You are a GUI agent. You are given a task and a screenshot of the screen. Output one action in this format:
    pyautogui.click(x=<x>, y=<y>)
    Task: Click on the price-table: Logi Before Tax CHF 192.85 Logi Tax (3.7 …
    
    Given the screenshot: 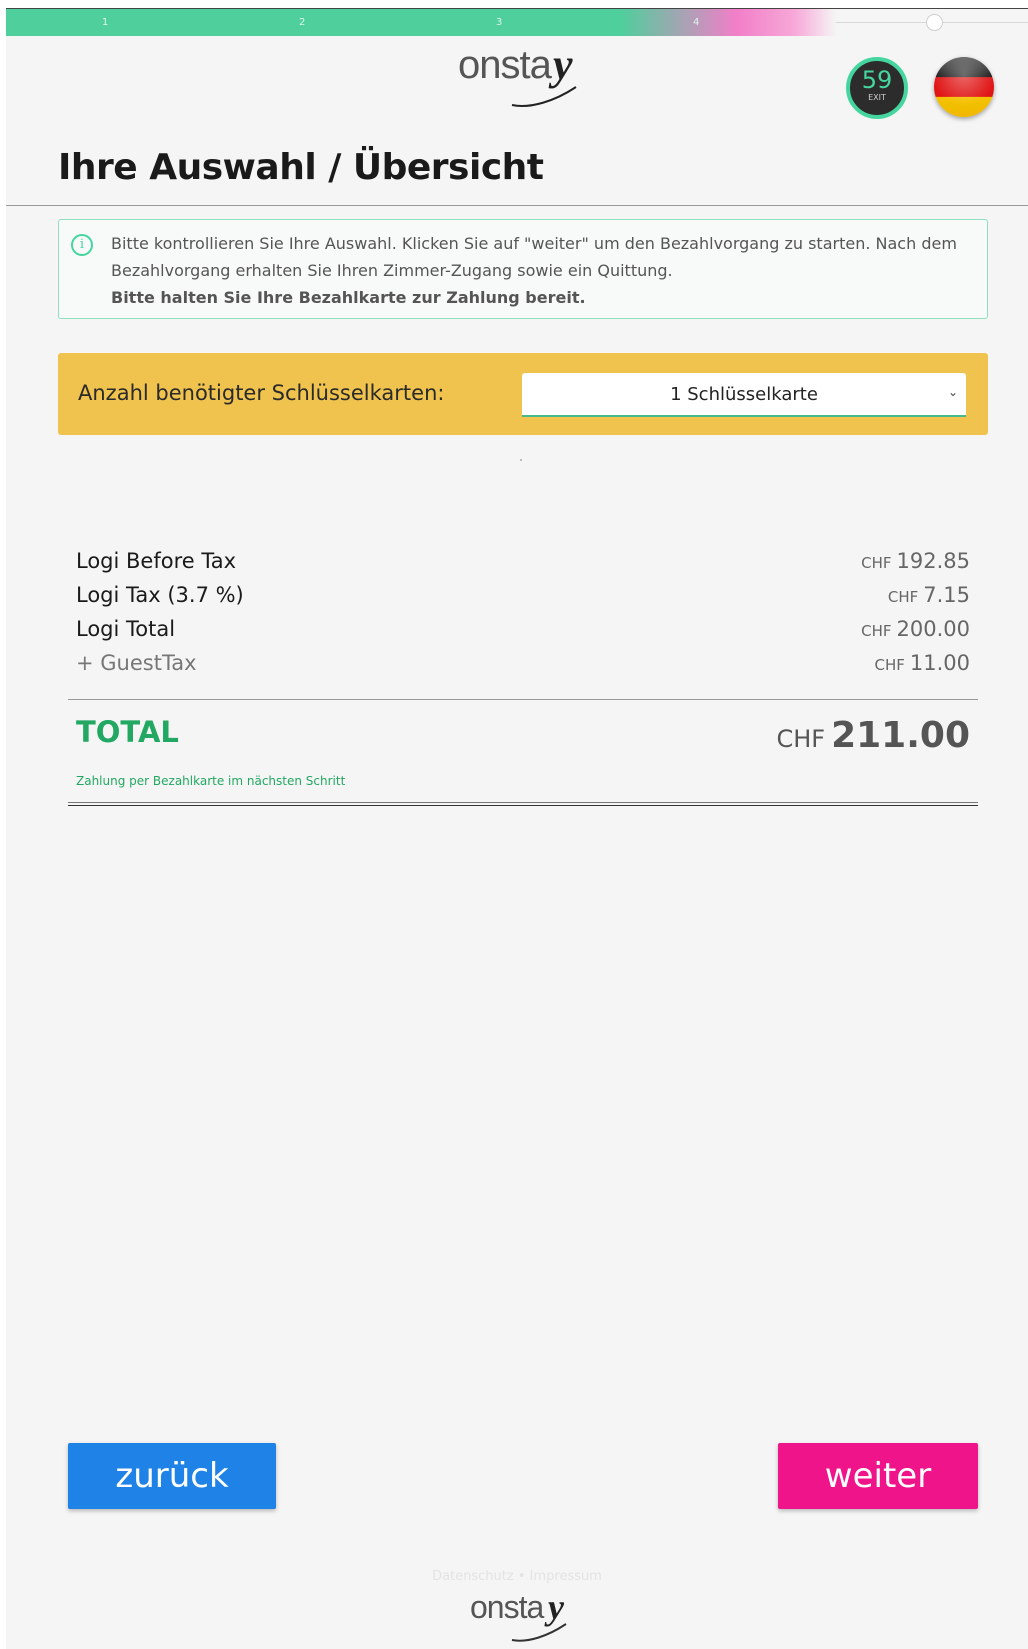 What is the action you would take?
    pyautogui.click(x=523, y=617)
    